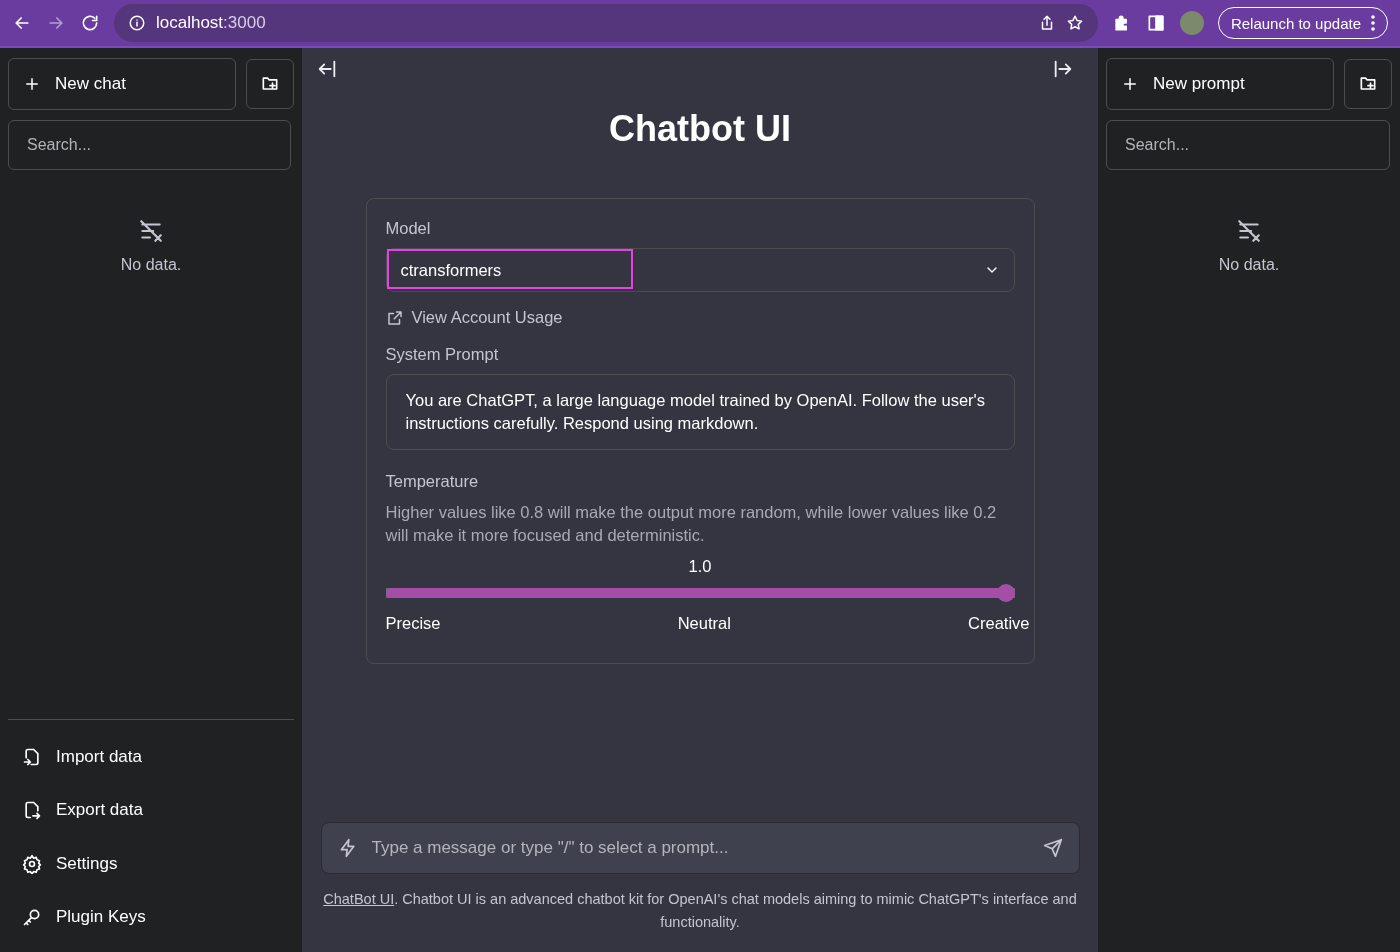 Image resolution: width=1400 pixels, height=952 pixels. Describe the element at coordinates (151, 864) in the screenshot. I see `sidebar-menu-item: Settings` at that location.